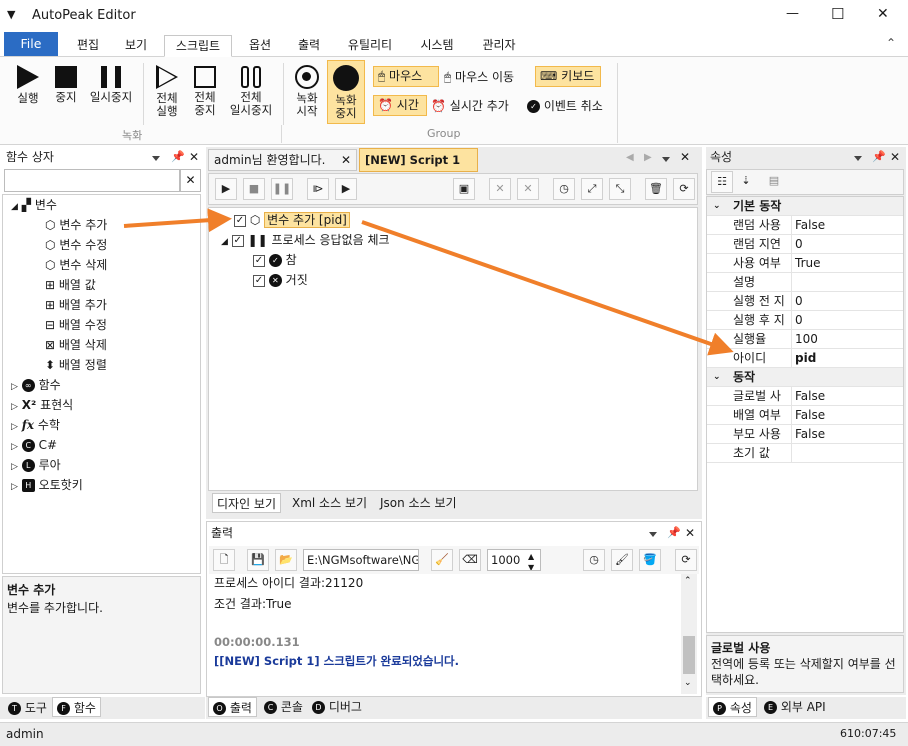  Describe the element at coordinates (283, 707) in the screenshot. I see `tab-console: C 콘솔` at that location.